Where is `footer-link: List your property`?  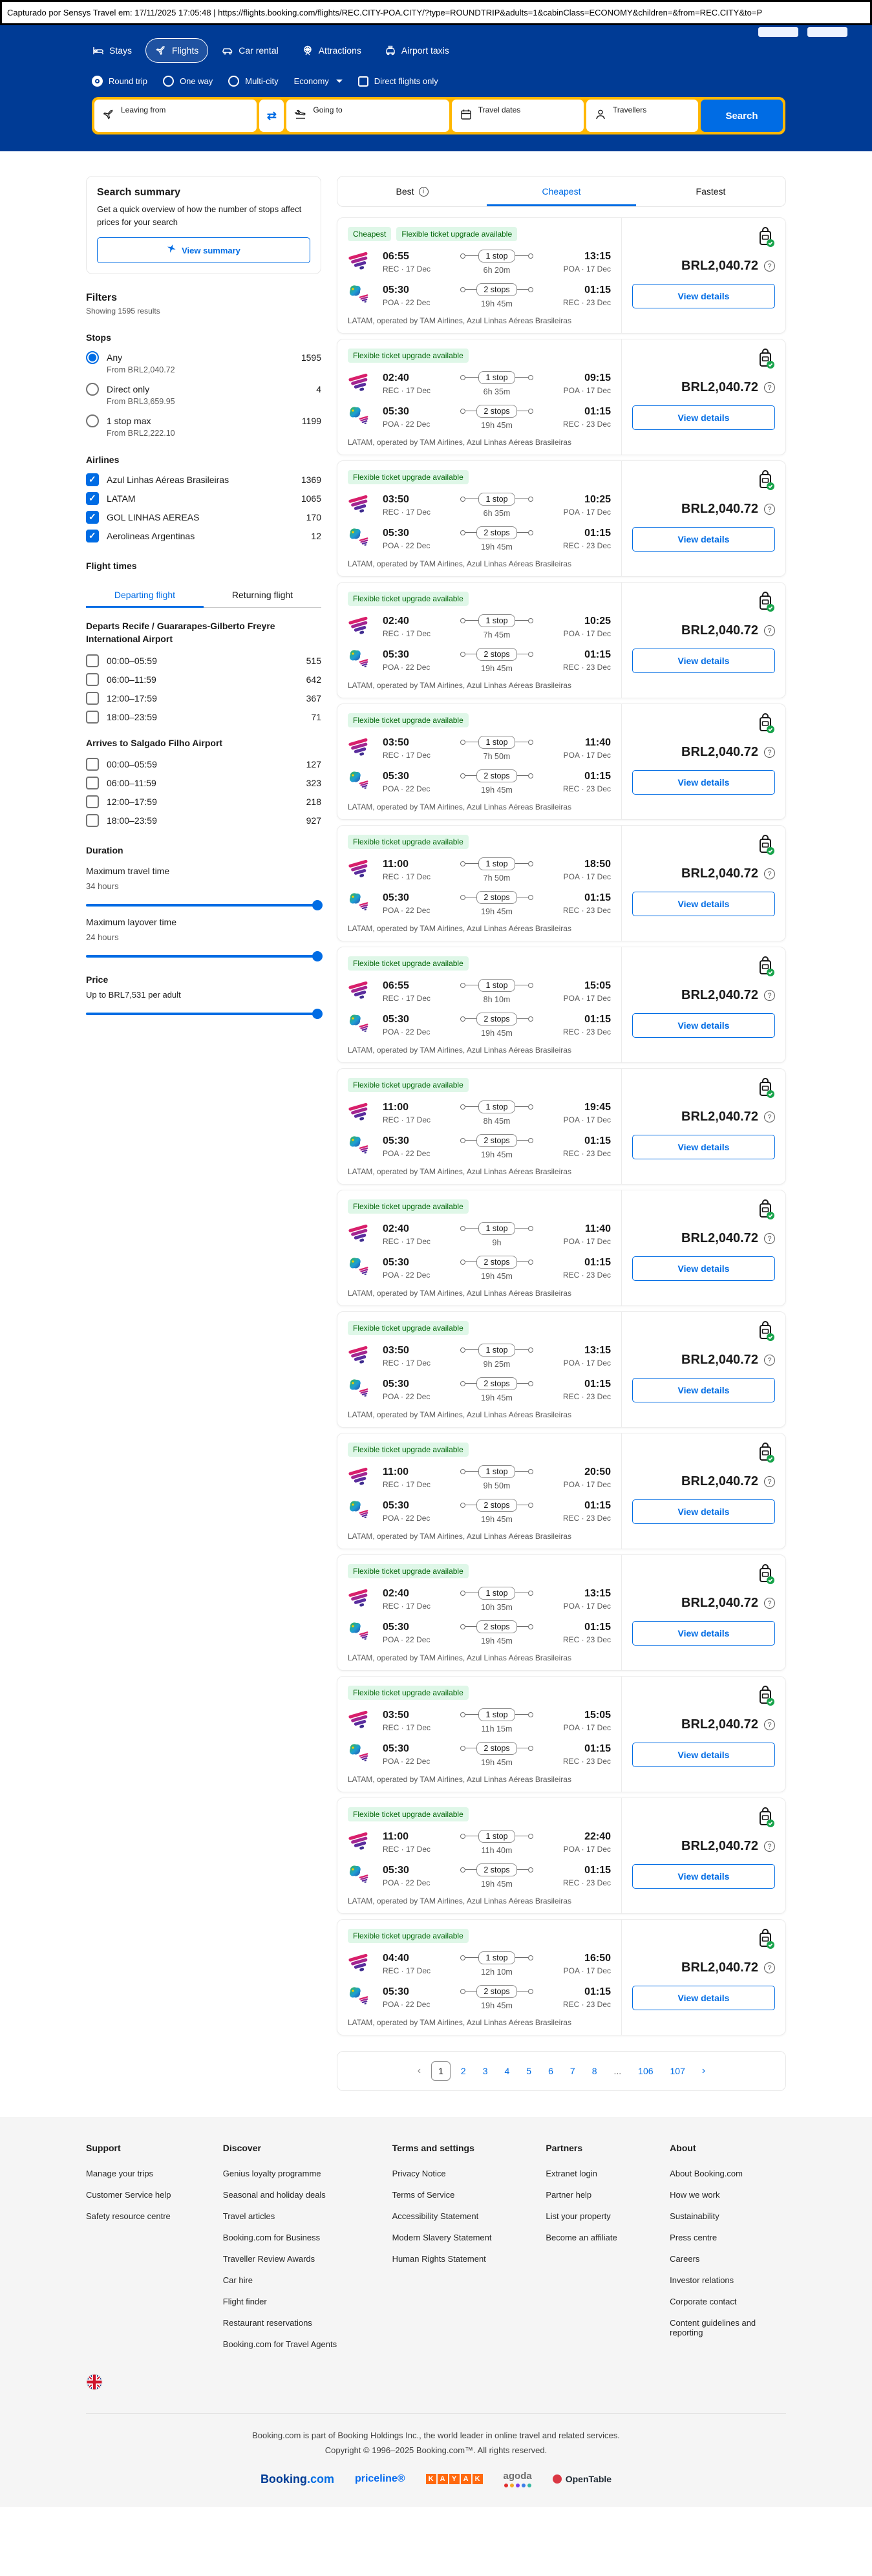
footer-link: List your property is located at coordinates (608, 2216).